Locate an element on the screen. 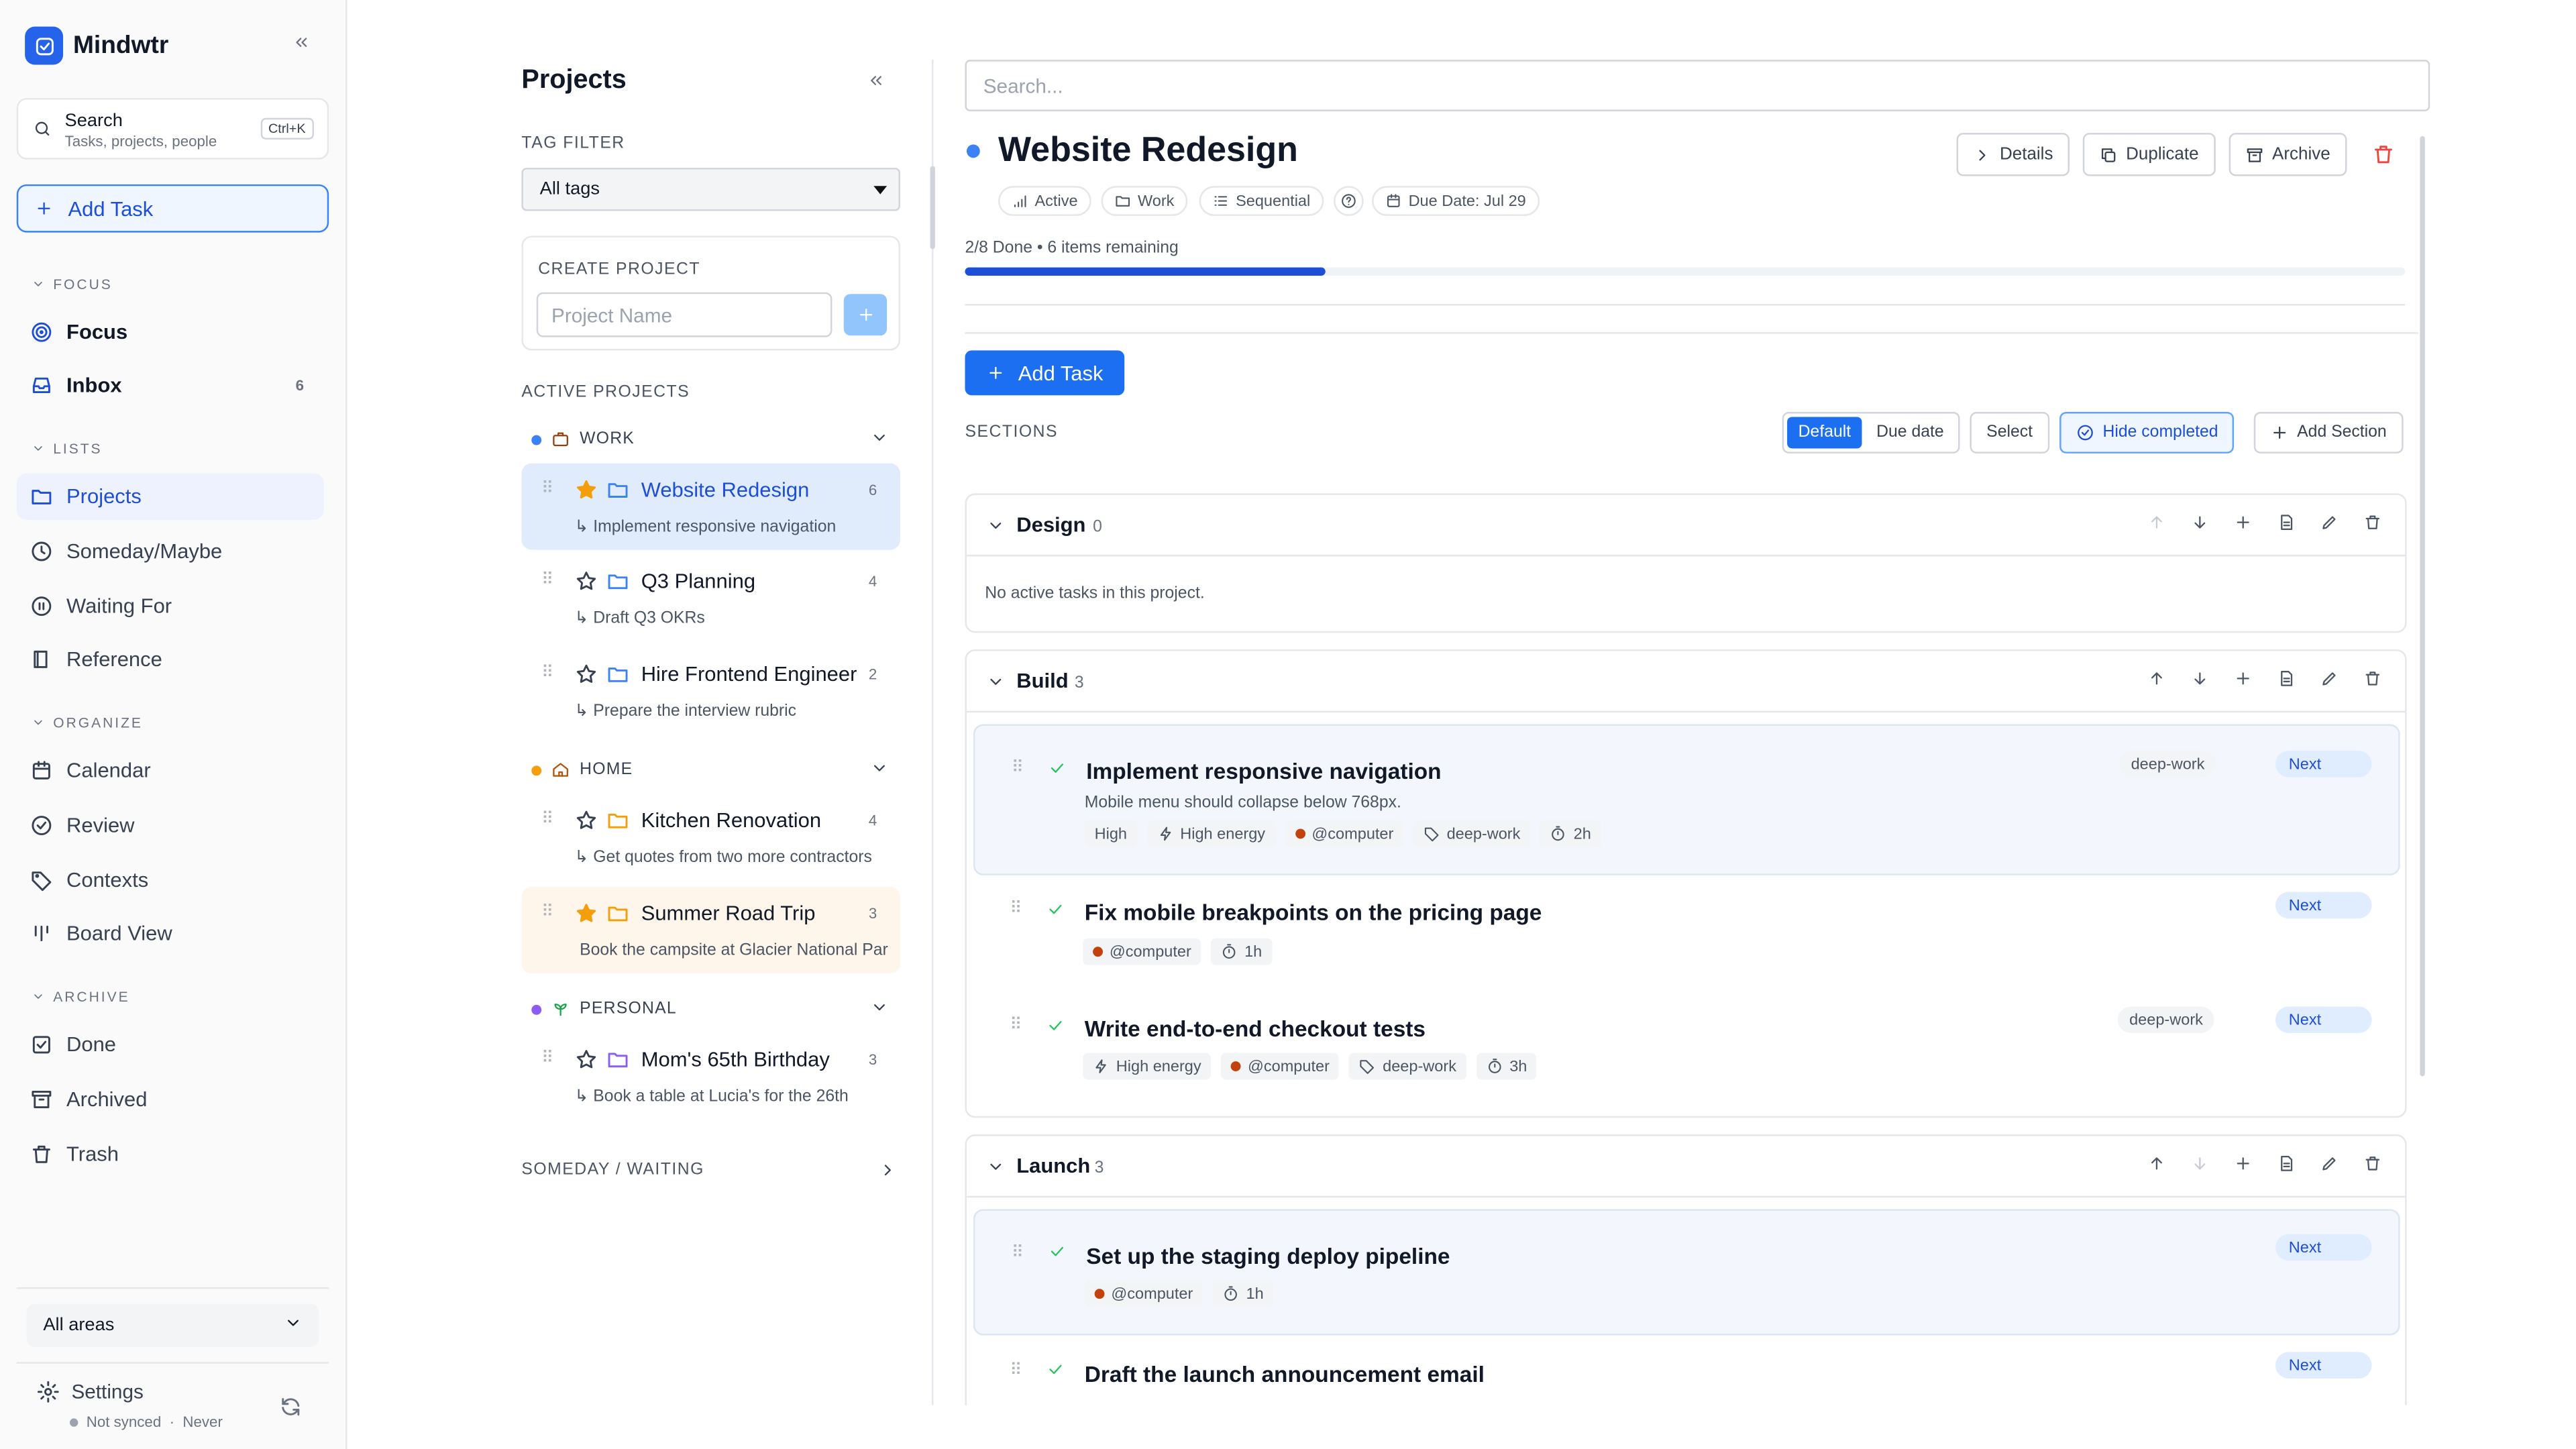  sidebar-item-review: Review is located at coordinates (170, 825).